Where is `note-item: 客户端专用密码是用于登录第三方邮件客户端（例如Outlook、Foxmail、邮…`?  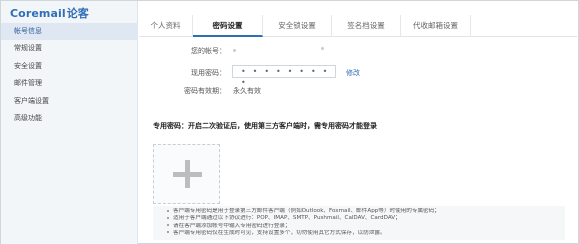
note-item: 客户端专用密码是用于登录第三方邮件客户端（例如Outlook、Foxmail、邮… is located at coordinates (366, 211).